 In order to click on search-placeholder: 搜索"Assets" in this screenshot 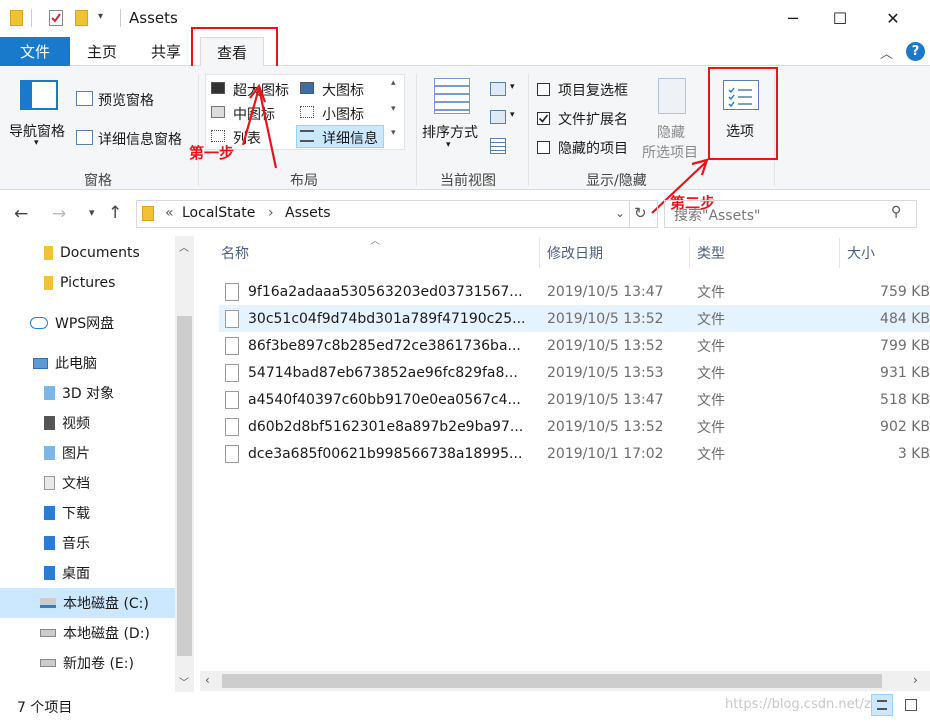, I will do `click(717, 216)`.